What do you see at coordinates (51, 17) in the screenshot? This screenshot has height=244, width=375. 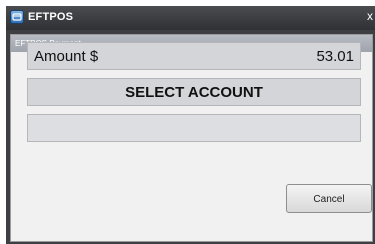 I see `window-title: EFTPOS` at bounding box center [51, 17].